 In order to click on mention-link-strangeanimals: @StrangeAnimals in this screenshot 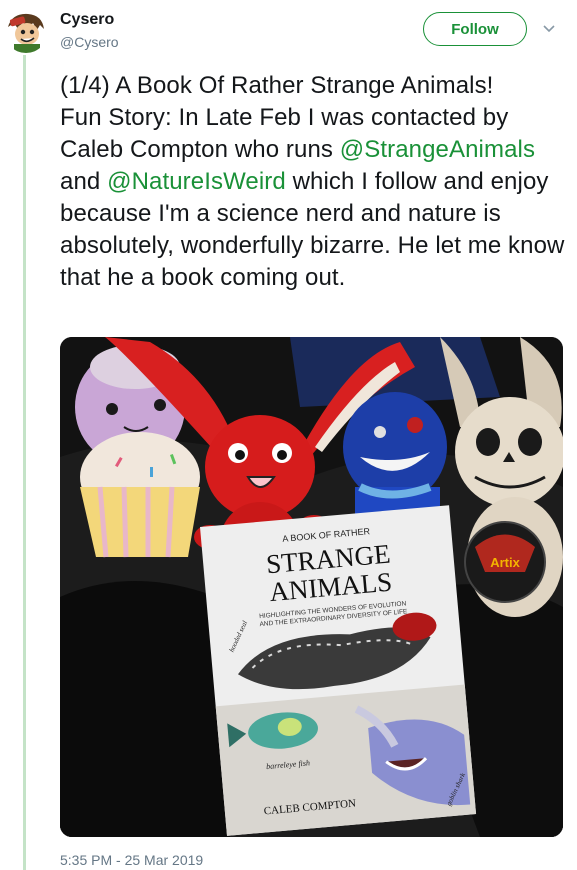, I will do `click(437, 149)`.